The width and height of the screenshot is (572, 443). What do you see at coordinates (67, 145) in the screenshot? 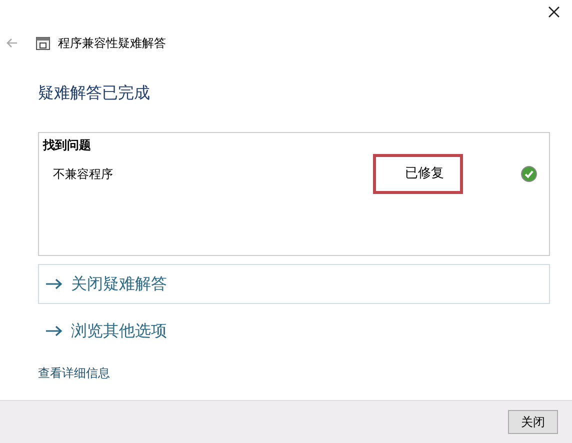
I see `results-title: 找到问题` at bounding box center [67, 145].